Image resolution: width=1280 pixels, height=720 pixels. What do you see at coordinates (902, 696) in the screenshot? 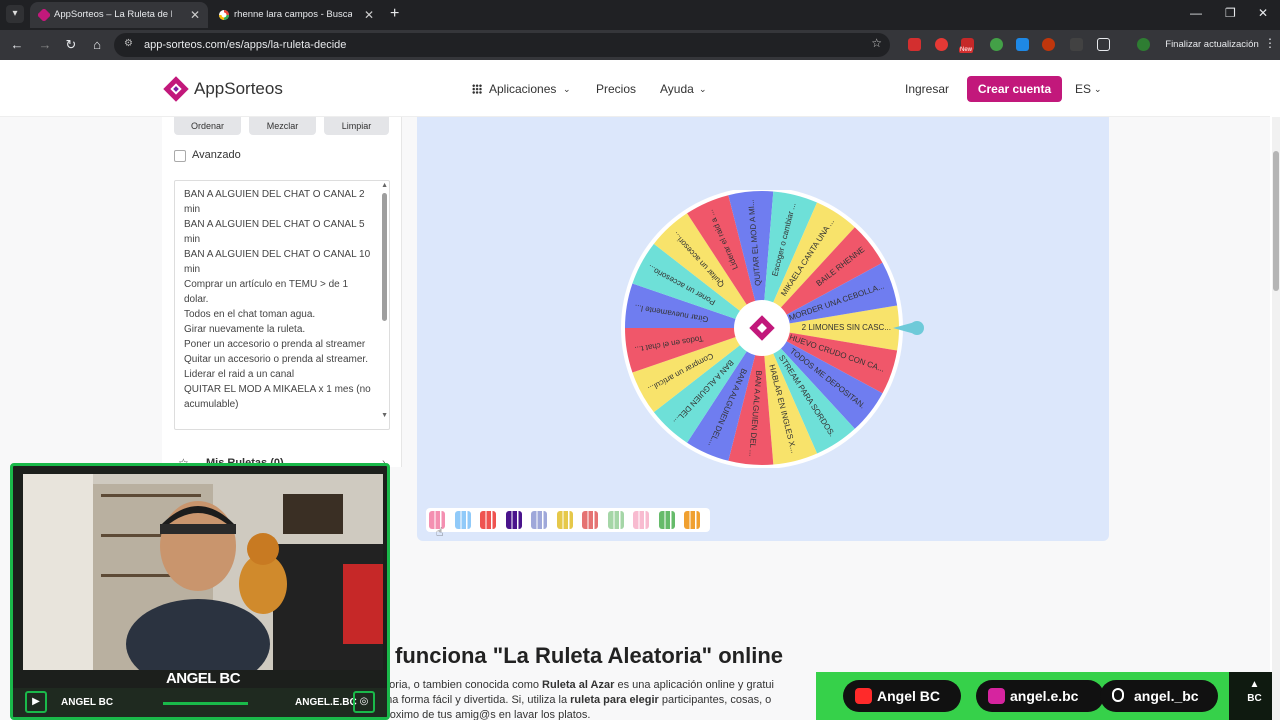
I see `social-youtube: Angel BC` at bounding box center [902, 696].